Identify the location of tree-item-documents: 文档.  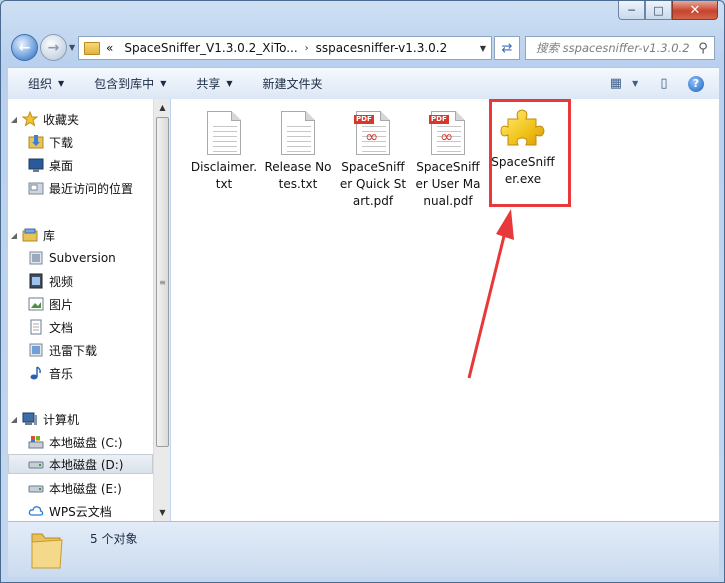
(80, 327).